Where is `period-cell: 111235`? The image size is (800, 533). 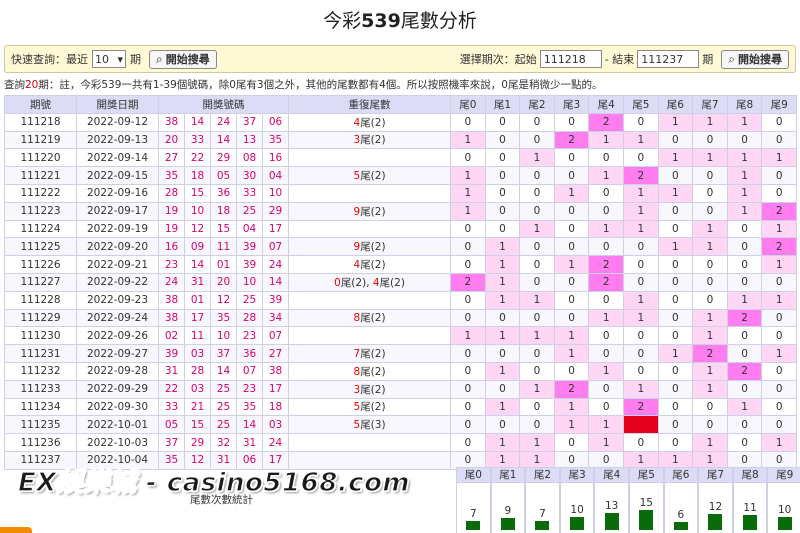 period-cell: 111235 is located at coordinates (40, 425).